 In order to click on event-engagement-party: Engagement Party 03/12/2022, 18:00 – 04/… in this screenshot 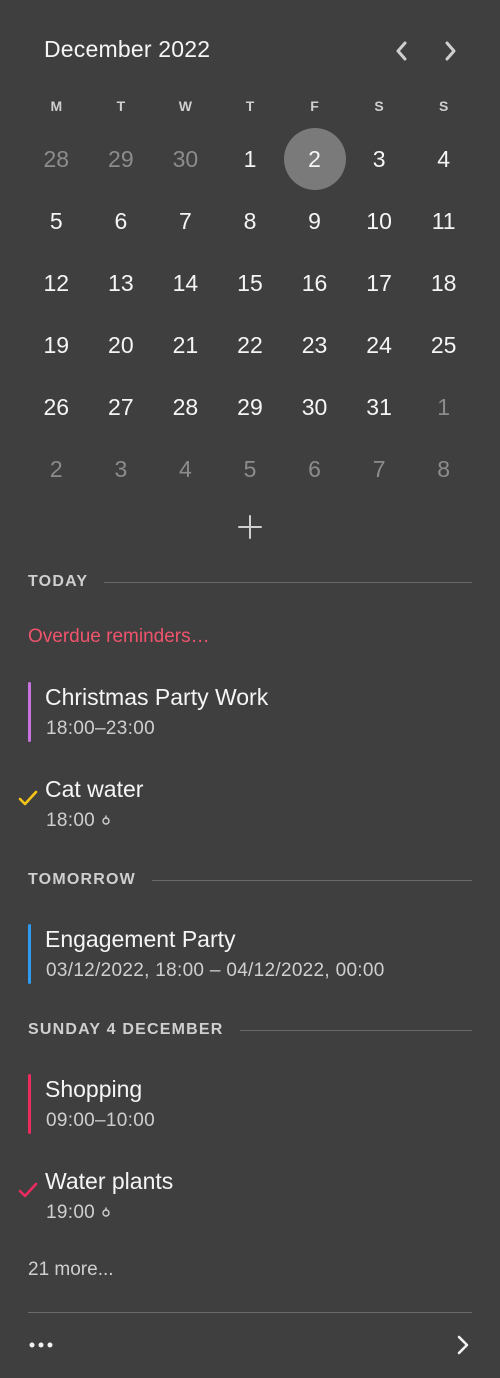, I will do `click(250, 955)`.